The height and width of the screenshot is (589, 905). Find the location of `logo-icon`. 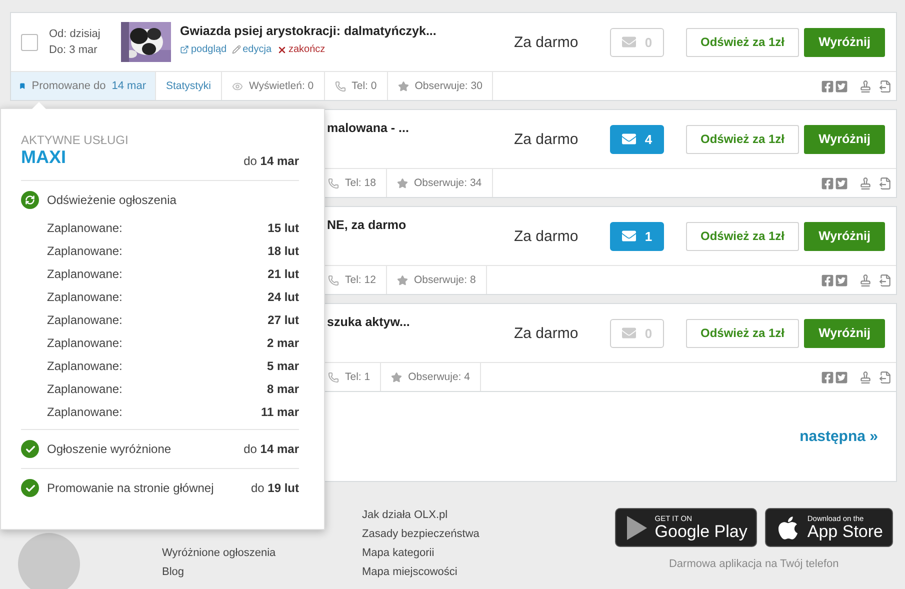

logo-icon is located at coordinates (49, 561).